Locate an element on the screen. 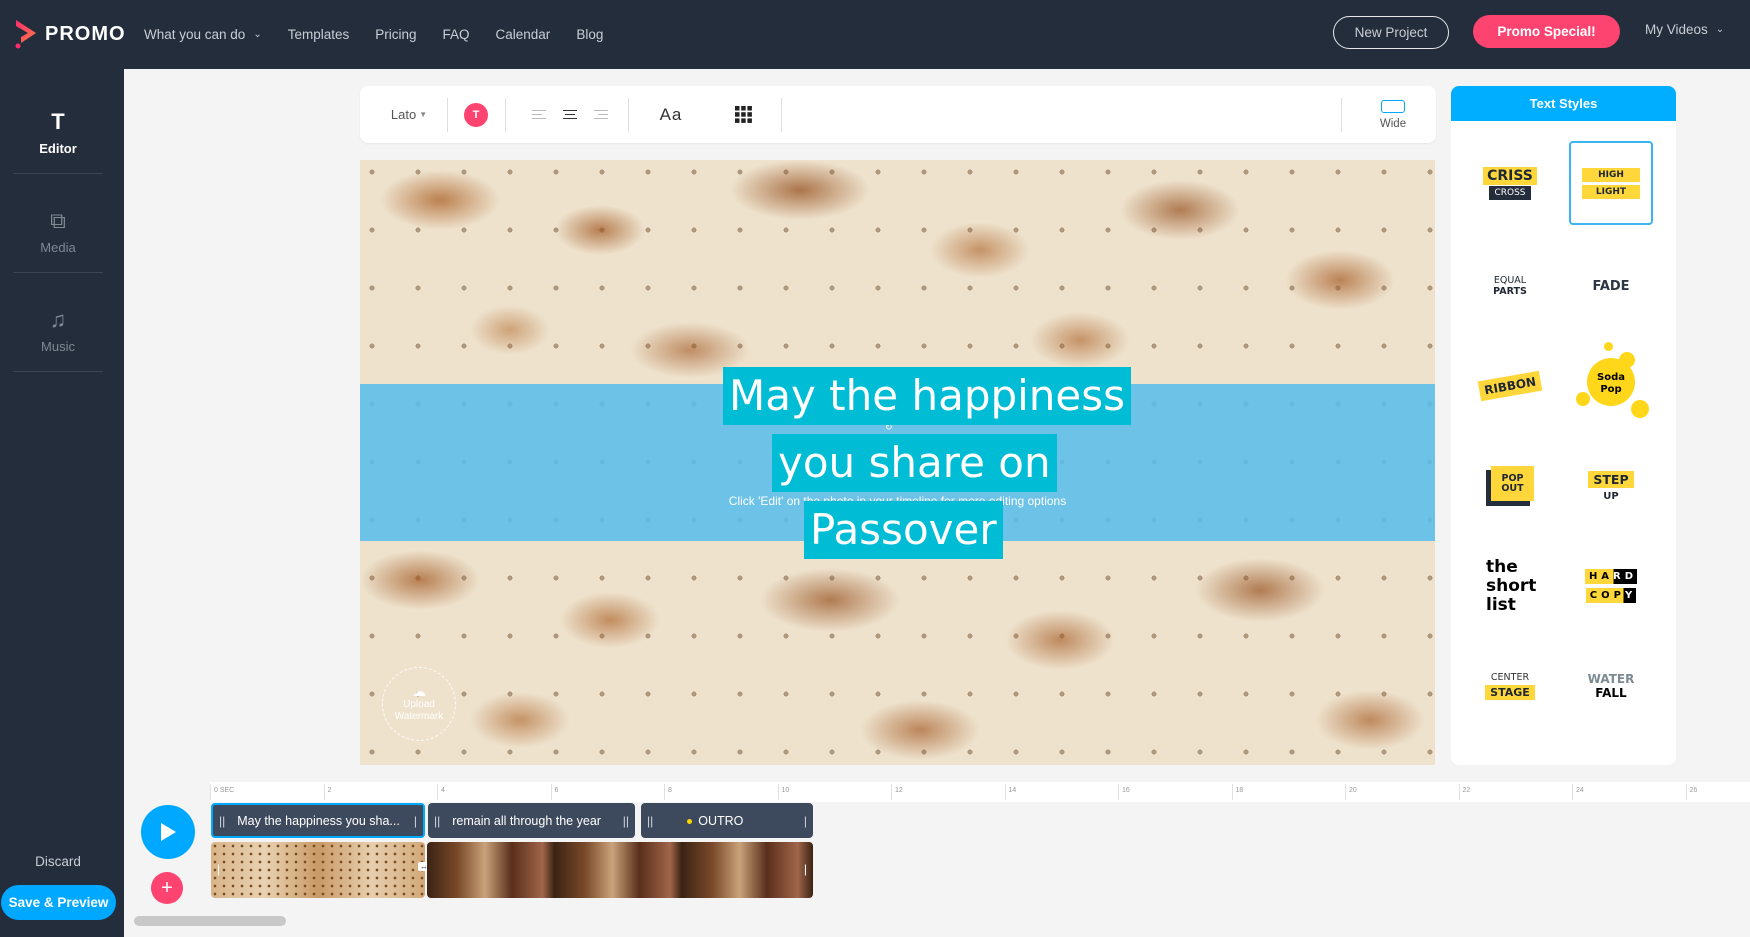 The width and height of the screenshot is (1750, 937). new-project-button: New Project is located at coordinates (1391, 32).